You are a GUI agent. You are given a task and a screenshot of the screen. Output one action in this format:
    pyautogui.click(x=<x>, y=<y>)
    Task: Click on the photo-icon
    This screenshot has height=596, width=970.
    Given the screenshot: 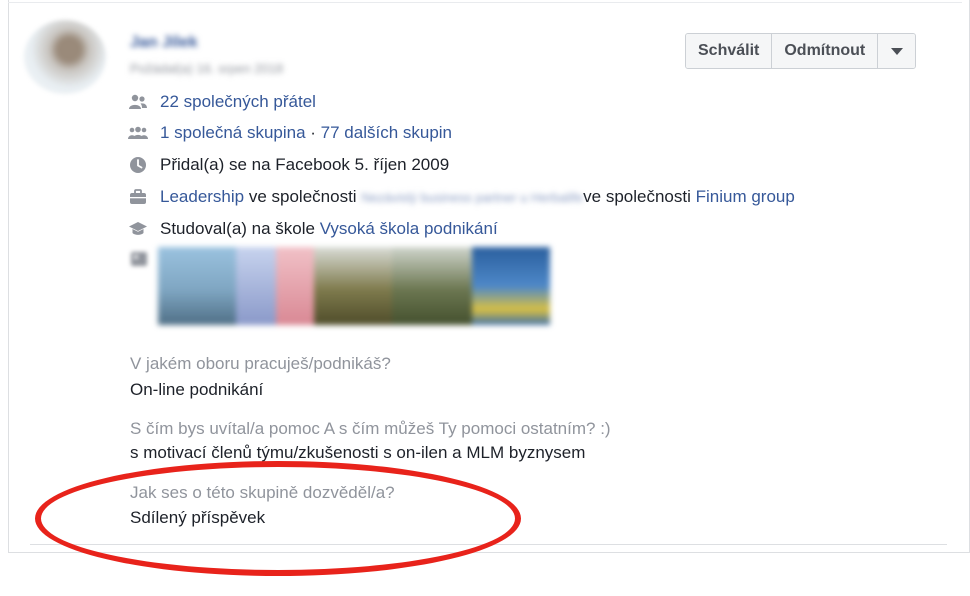 What is the action you would take?
    pyautogui.click(x=139, y=259)
    